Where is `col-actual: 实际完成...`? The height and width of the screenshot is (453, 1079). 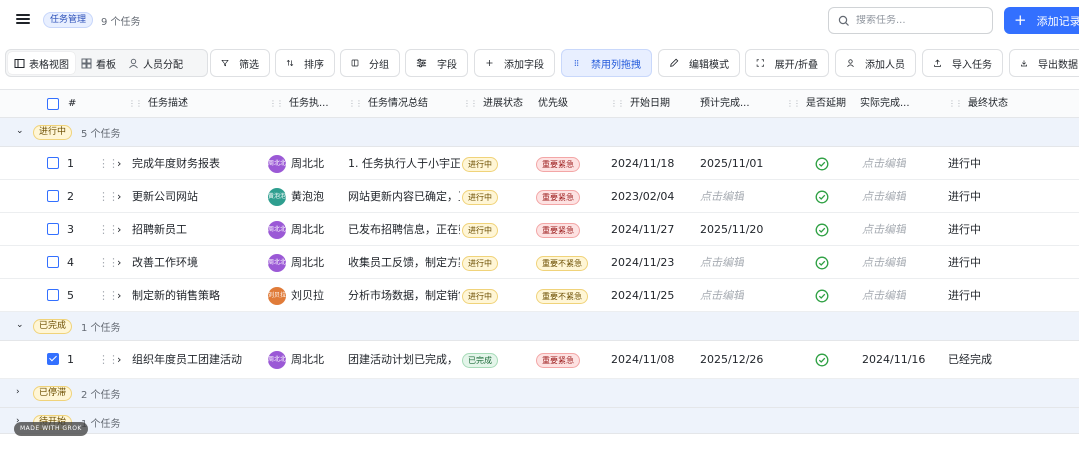 col-actual: 实际完成... is located at coordinates (885, 104).